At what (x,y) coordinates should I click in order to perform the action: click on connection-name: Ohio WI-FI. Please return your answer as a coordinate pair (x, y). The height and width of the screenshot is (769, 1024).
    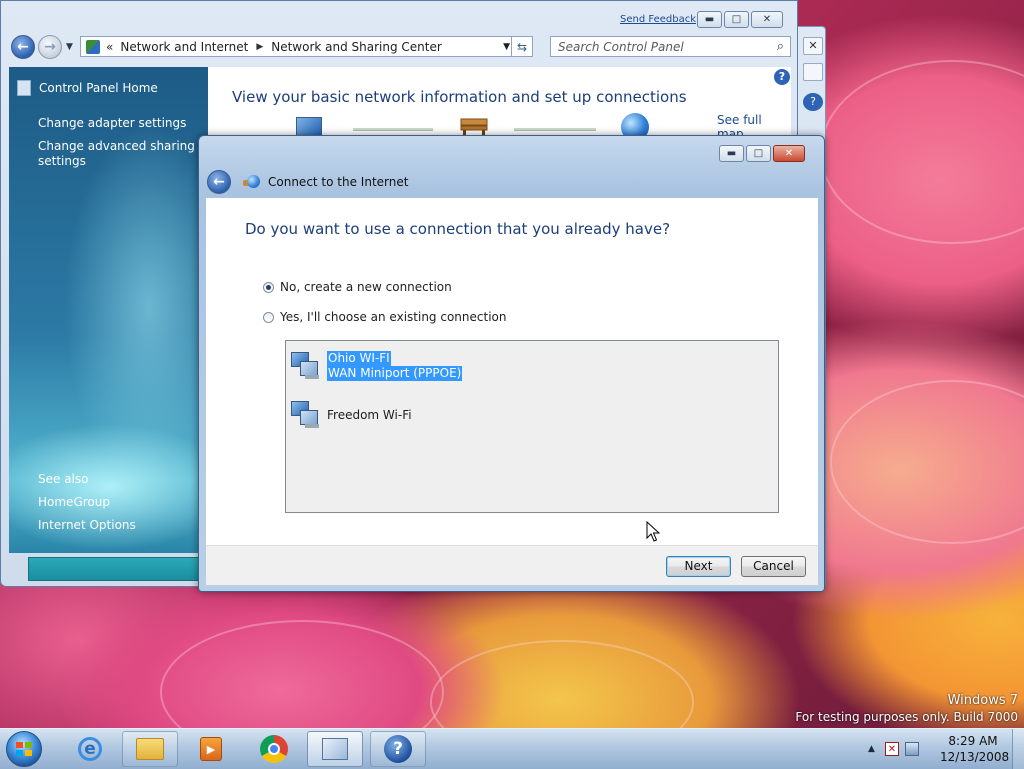
    Looking at the image, I should click on (359, 358).